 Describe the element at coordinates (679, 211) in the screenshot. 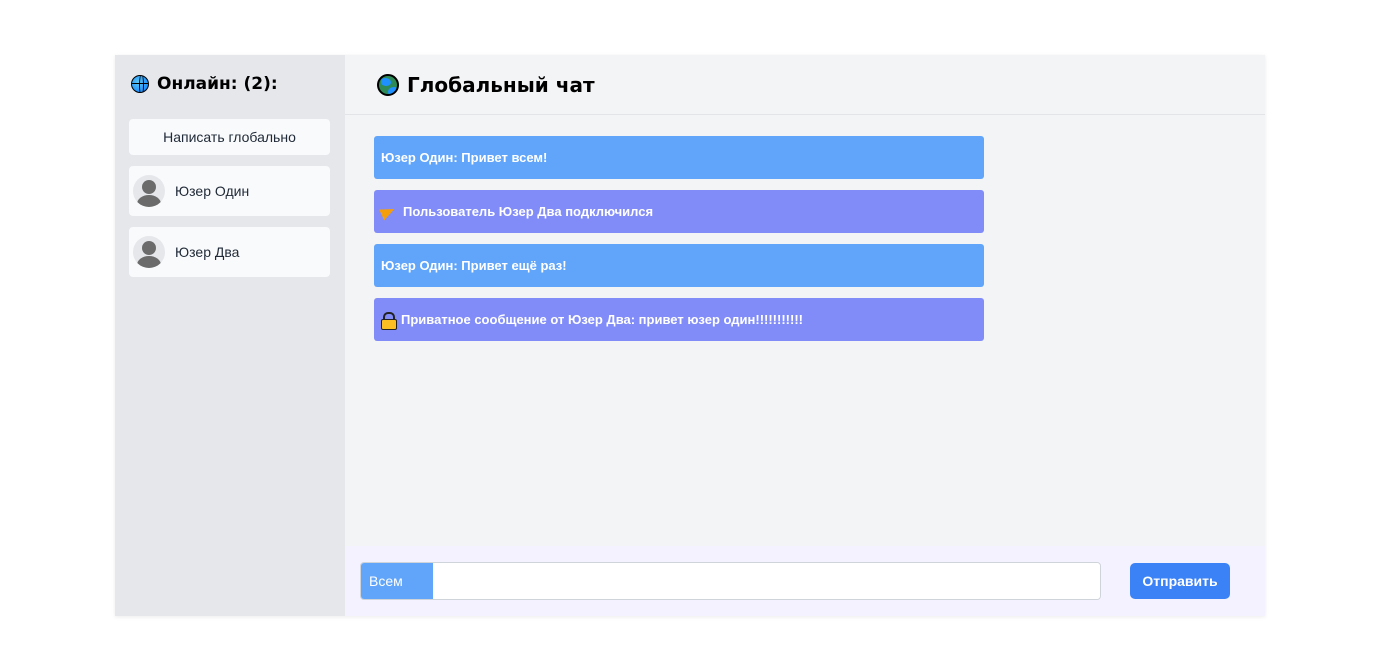

I see `message-item: Пользователь Юзер Два подключился` at that location.